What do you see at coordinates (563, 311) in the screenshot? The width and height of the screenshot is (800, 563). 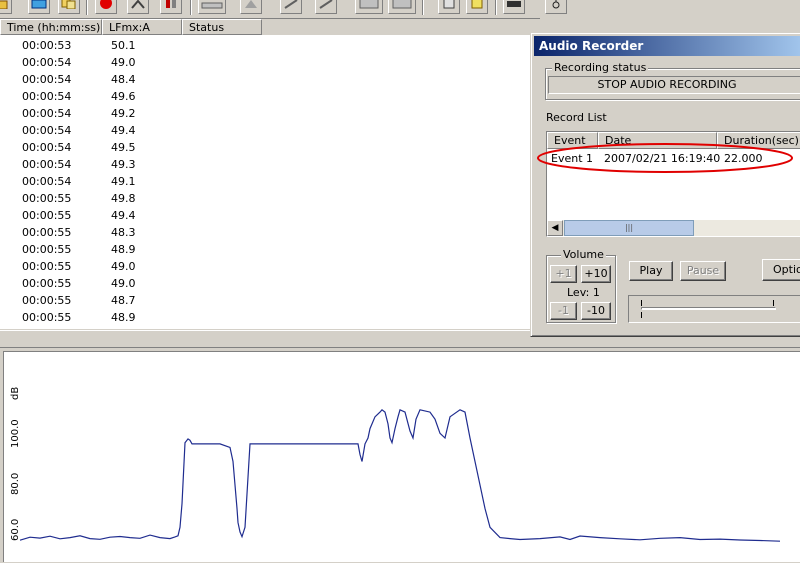 I see `volume-minus1-button: -1` at bounding box center [563, 311].